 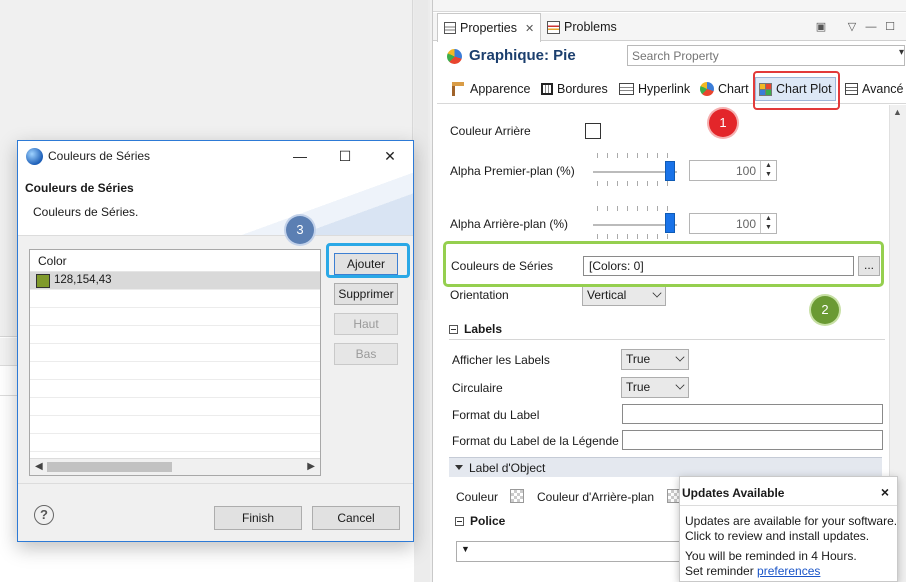 I want to click on editor-vertical-scrollbar, so click(x=421, y=150).